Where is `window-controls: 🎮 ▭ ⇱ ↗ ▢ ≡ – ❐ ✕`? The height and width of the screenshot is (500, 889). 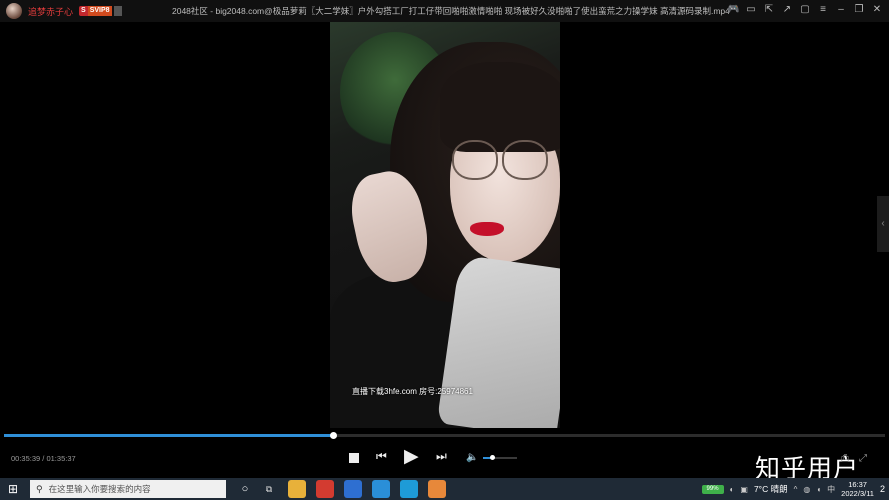 window-controls: 🎮 ▭ ⇱ ↗ ▢ ≡ – ❐ ✕ is located at coordinates (805, 10).